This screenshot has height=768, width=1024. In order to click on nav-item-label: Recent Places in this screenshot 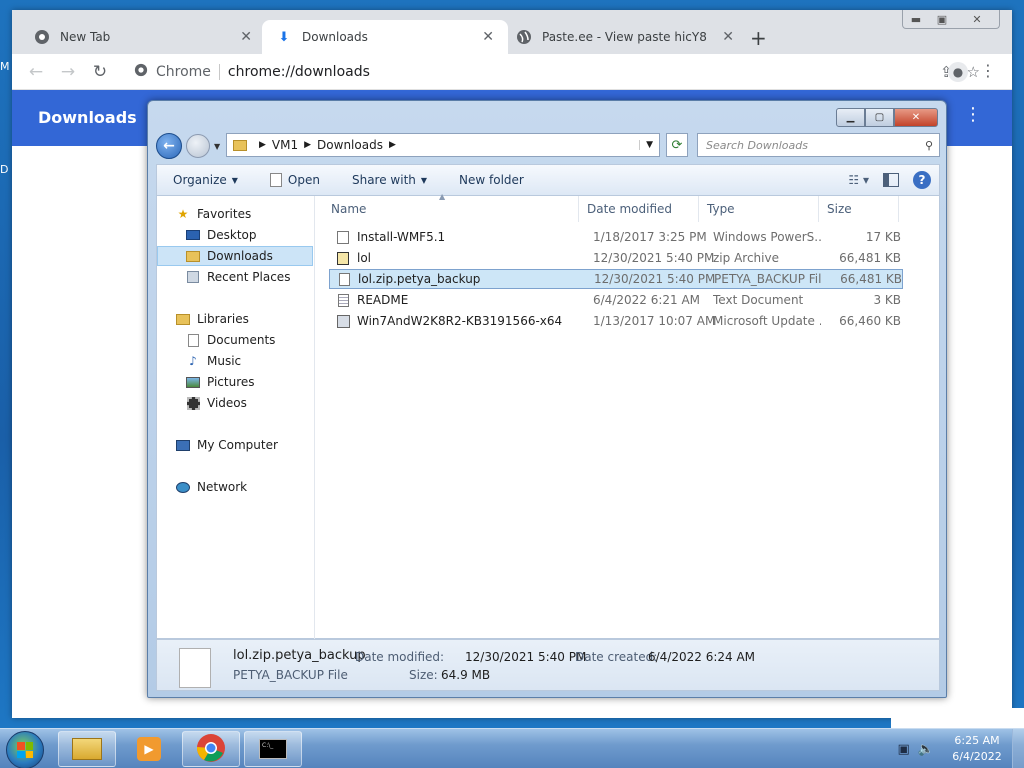, I will do `click(249, 277)`.